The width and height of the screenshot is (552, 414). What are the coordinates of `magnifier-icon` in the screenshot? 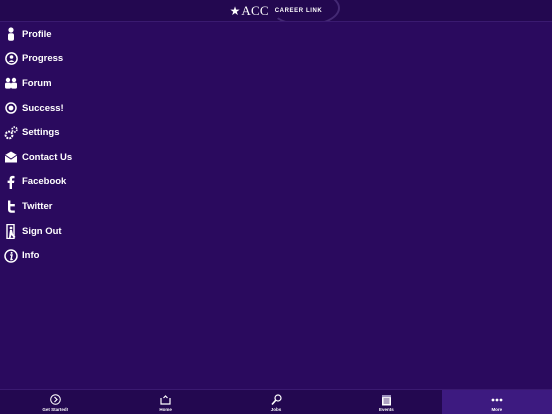 It's located at (276, 399).